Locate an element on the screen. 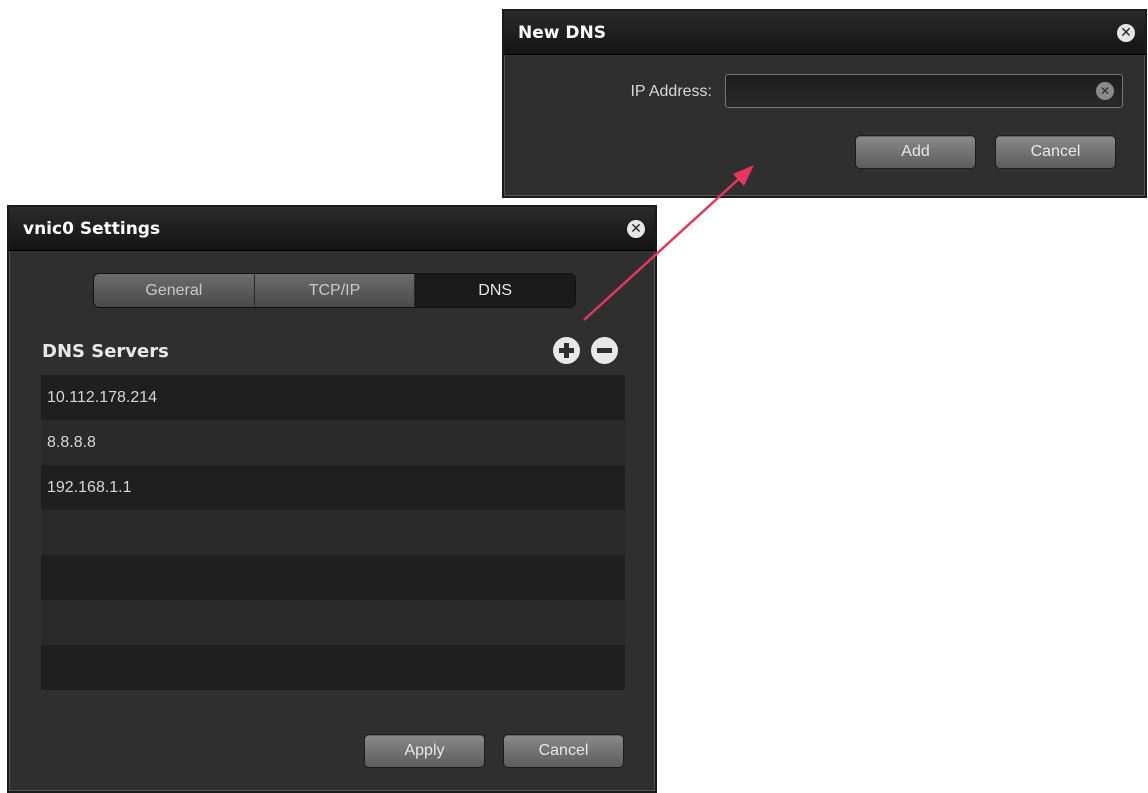 The image size is (1148, 793). dns-servers-heading: DNS Servers is located at coordinates (105, 351).